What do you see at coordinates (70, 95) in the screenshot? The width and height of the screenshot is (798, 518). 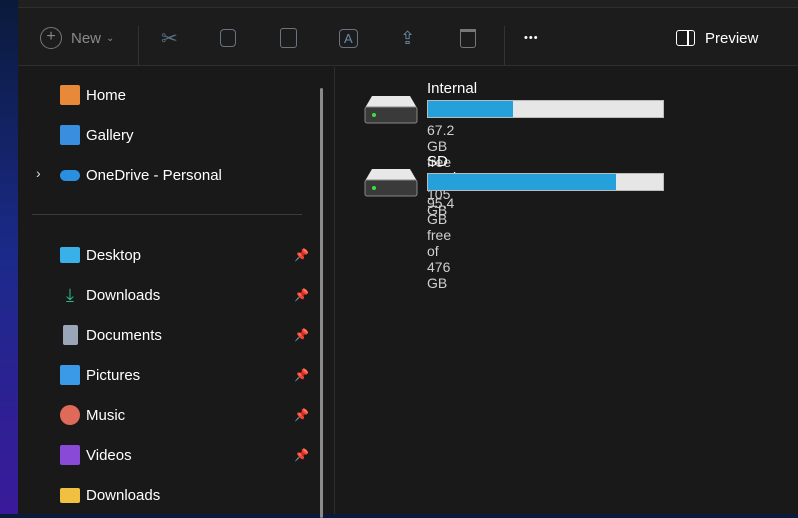 I see `home-icon` at bounding box center [70, 95].